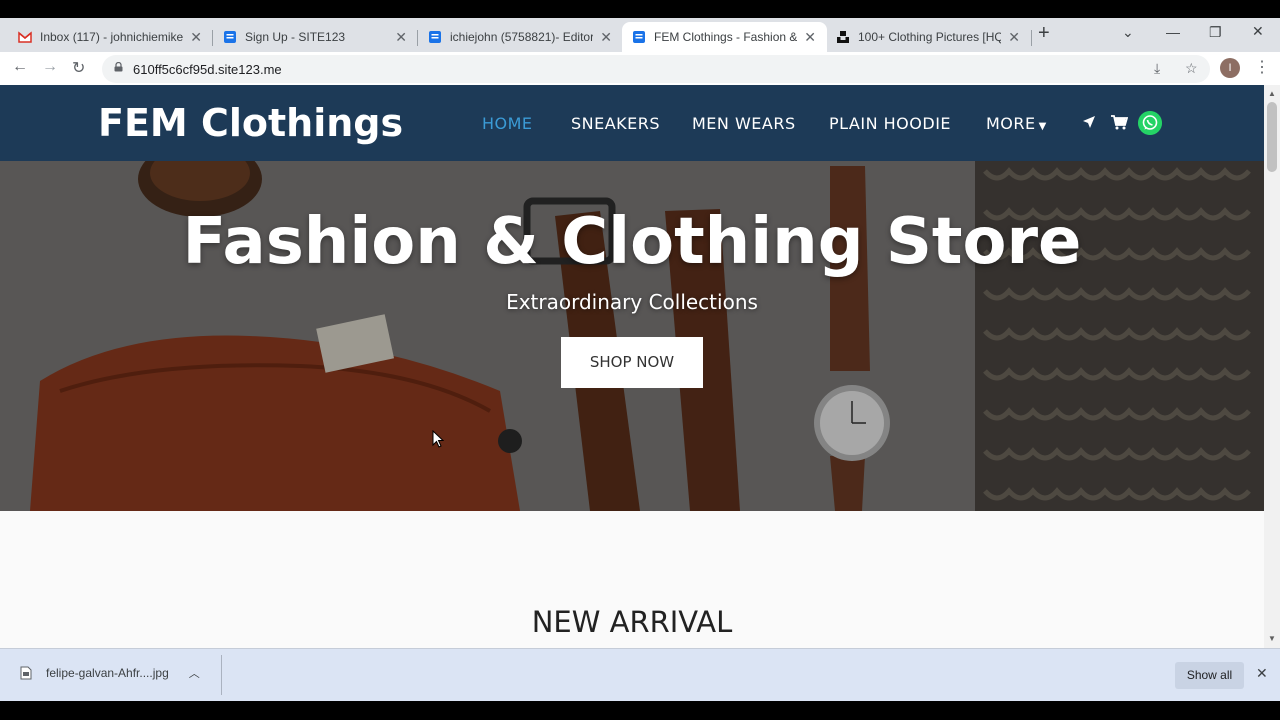 This screenshot has width=1280, height=720. I want to click on nav-more: MORE ▼, so click(1016, 123).